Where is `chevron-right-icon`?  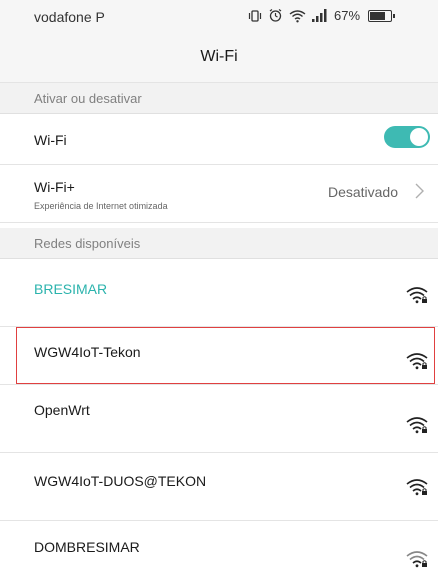 chevron-right-icon is located at coordinates (419, 191).